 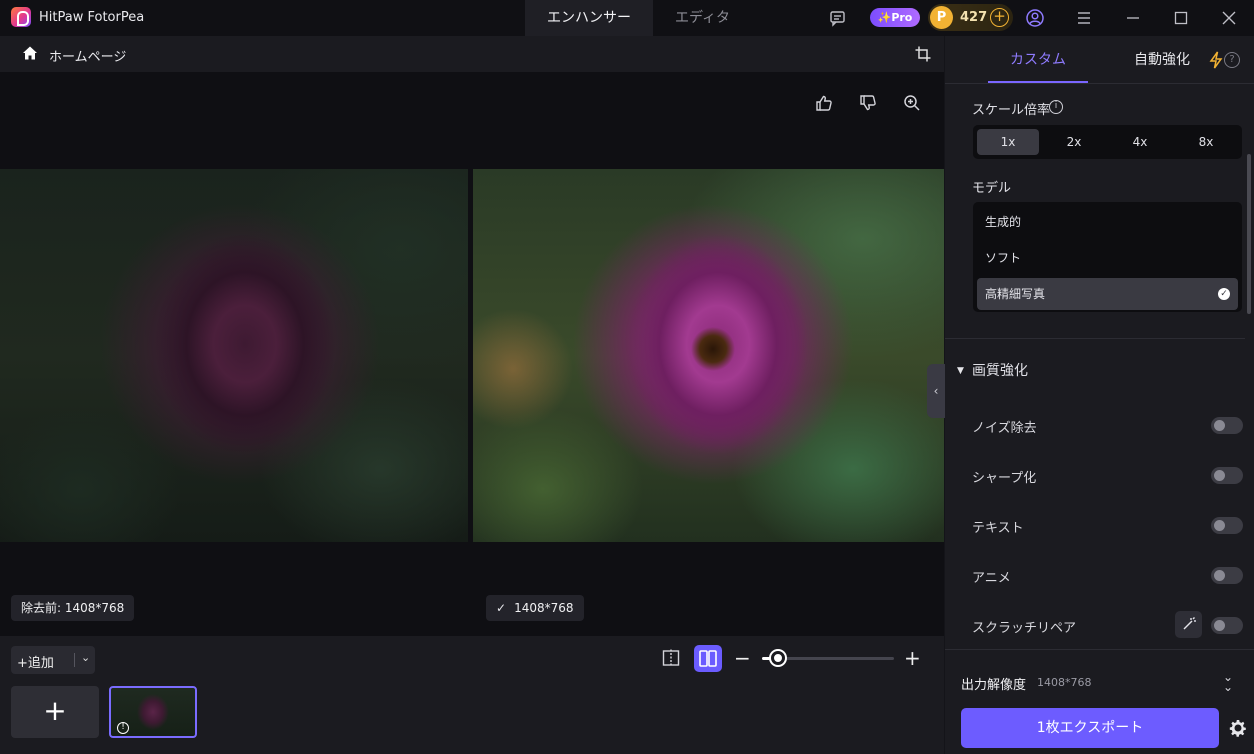 I want to click on bottom-toolbar: +追加 ⌄ − + + !, so click(x=472, y=695).